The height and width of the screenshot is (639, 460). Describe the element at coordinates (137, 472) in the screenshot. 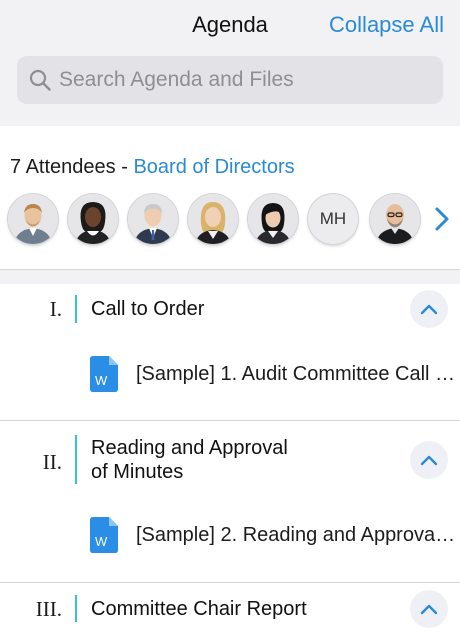

I see `agenda-item-title-line: of Minutes` at that location.